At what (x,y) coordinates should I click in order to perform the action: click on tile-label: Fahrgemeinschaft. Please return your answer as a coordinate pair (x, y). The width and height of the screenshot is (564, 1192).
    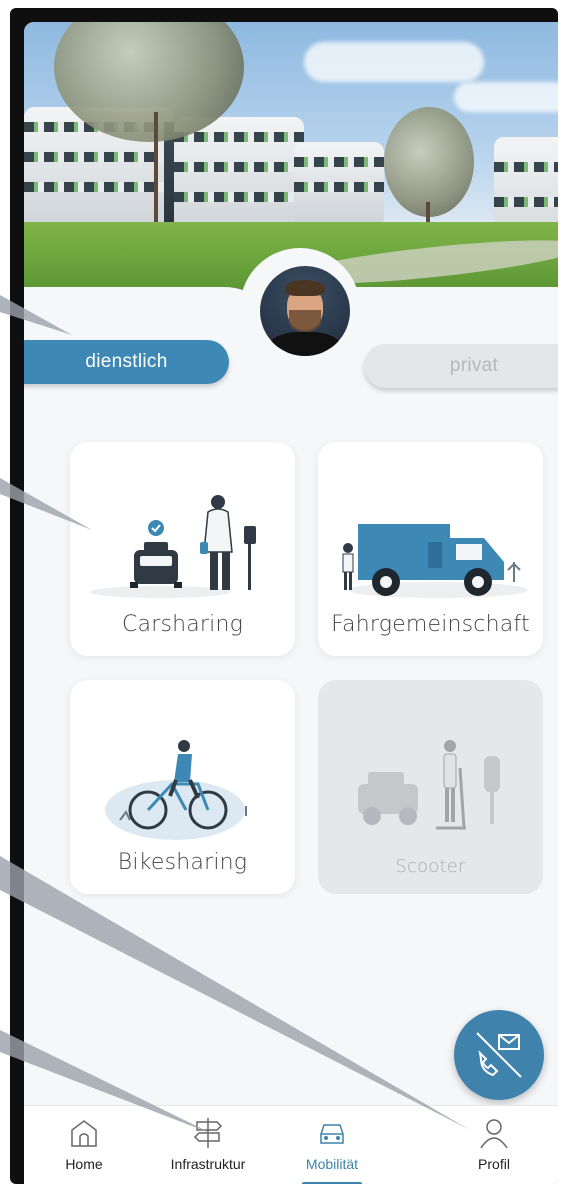
    Looking at the image, I should click on (430, 624).